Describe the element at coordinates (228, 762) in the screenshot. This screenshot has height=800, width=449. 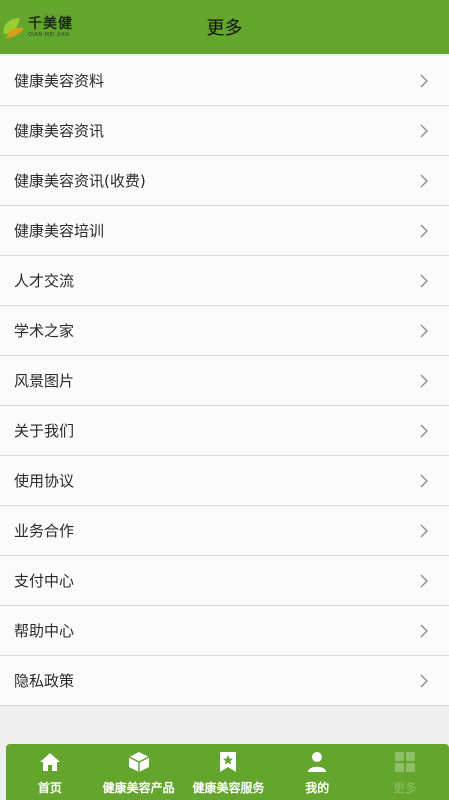
I see `bookmark-star-icon` at that location.